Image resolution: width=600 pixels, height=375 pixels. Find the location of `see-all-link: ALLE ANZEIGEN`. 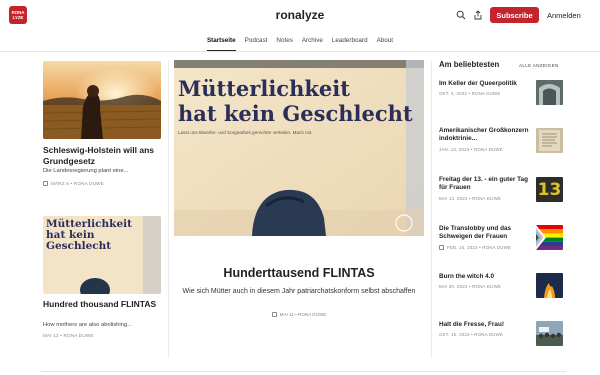

see-all-link: ALLE ANZEIGEN is located at coordinates (539, 65).